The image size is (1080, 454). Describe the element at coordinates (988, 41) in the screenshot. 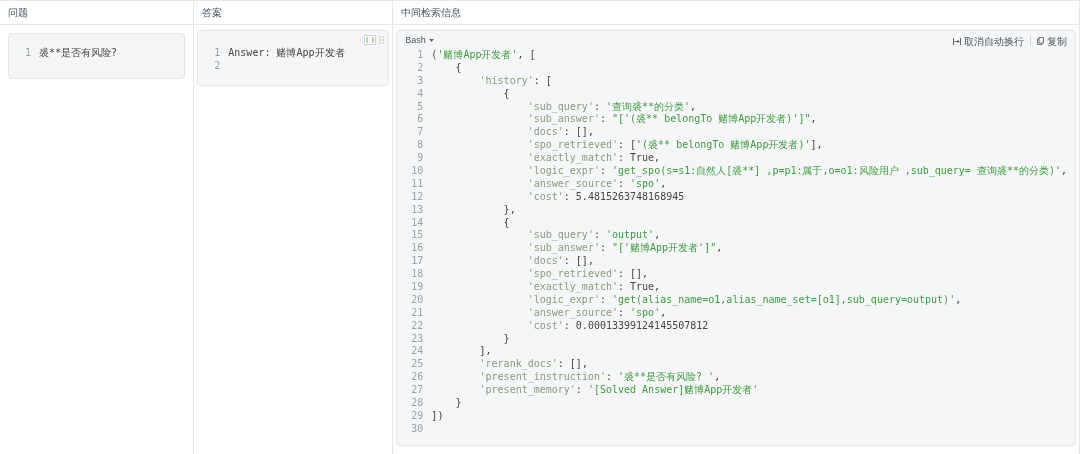

I see `wrap-toggle-button: 取消自动换行` at that location.